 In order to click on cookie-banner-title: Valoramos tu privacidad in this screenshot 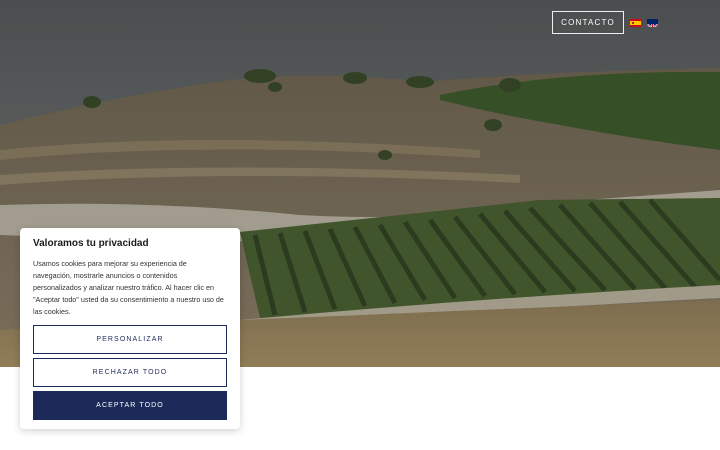, I will do `click(91, 243)`.